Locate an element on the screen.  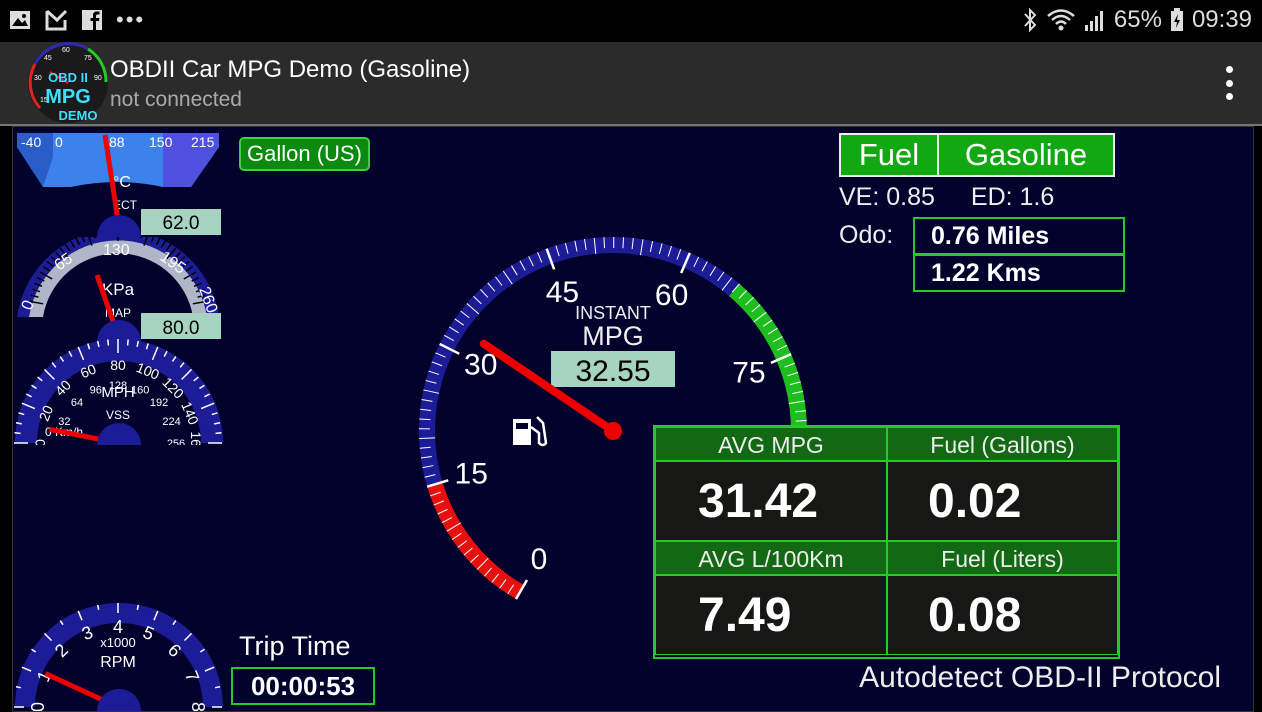
fuel-gallons-header: Fuel (Gallons) is located at coordinates (1002, 444).